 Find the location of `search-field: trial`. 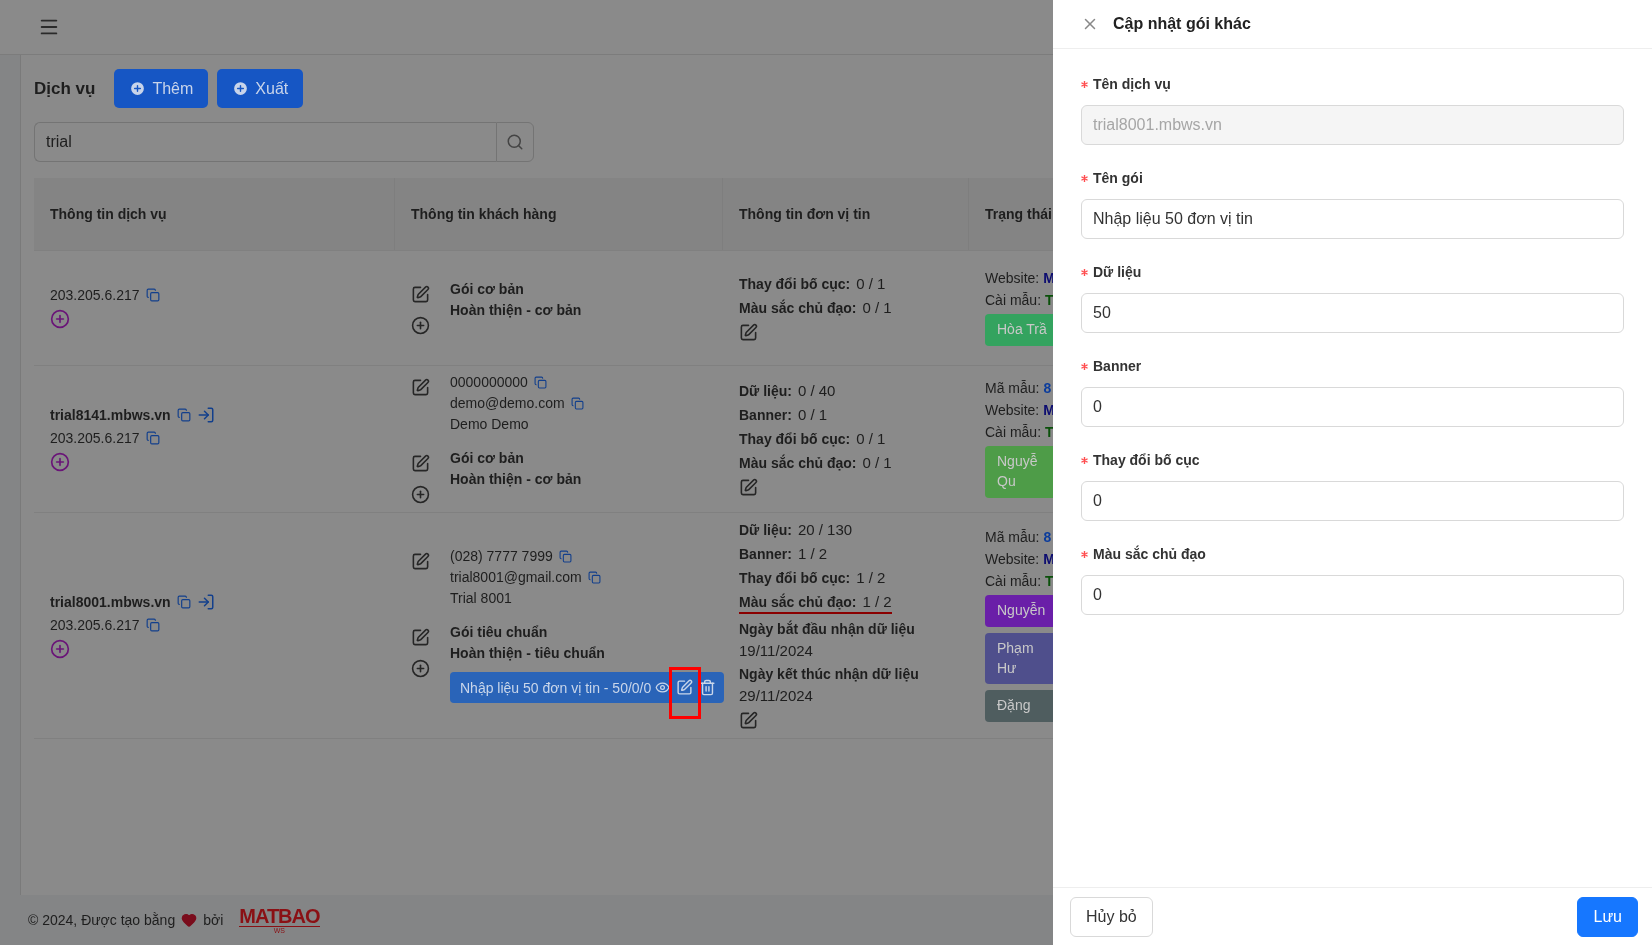

search-field: trial is located at coordinates (265, 142).